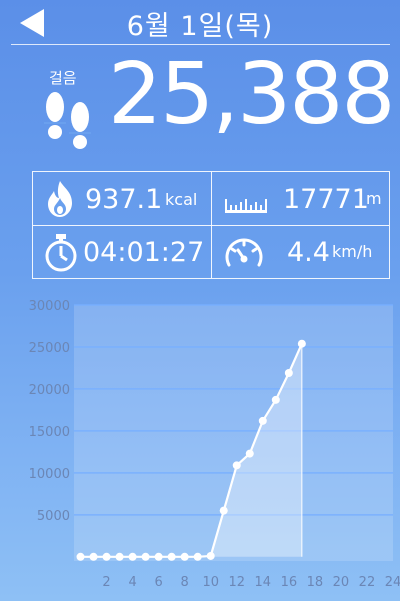 Image resolution: width=400 pixels, height=601 pixels. Describe the element at coordinates (367, 582) in the screenshot. I see `x-tick-label: 22` at that location.